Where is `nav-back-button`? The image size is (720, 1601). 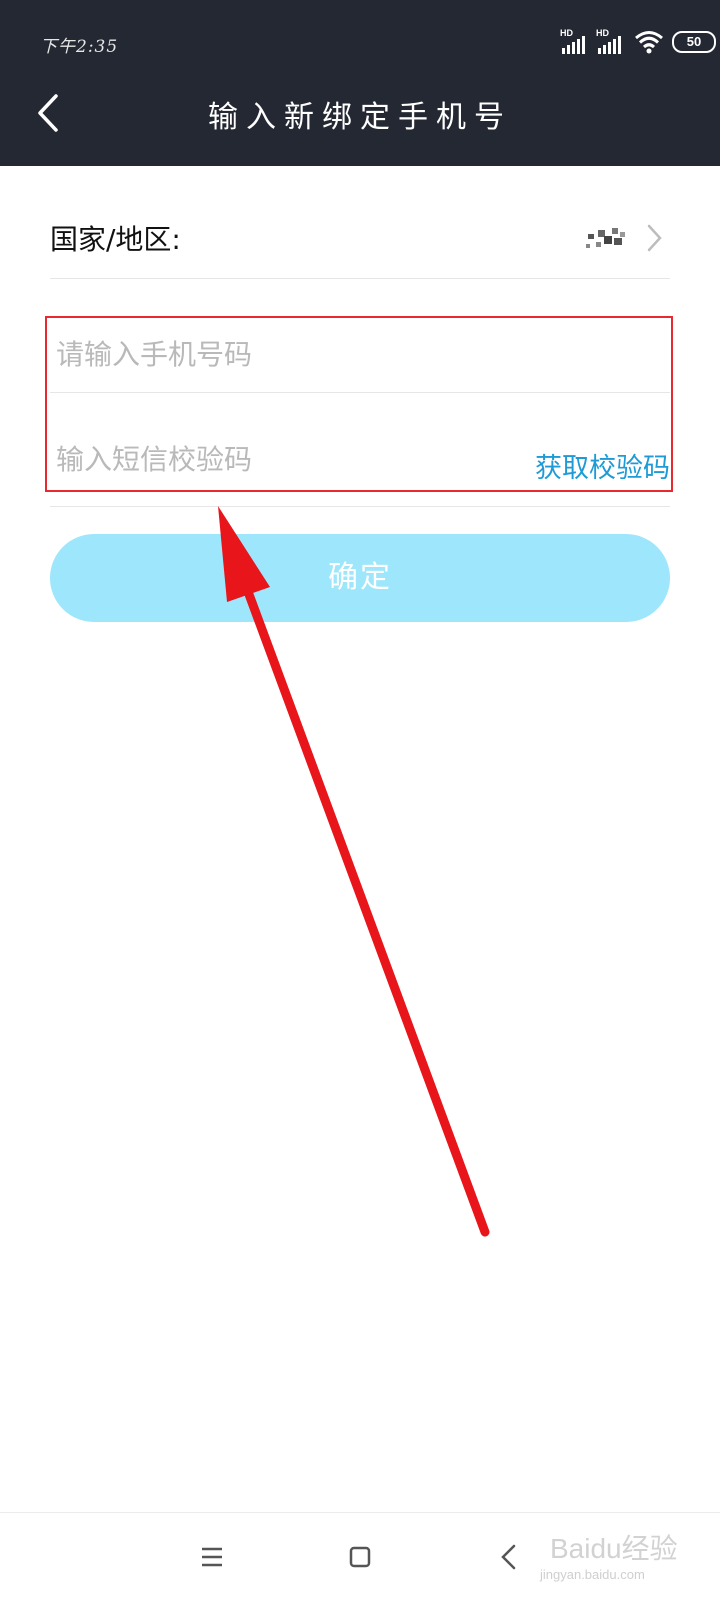
nav-back-button is located at coordinates (510, 1557).